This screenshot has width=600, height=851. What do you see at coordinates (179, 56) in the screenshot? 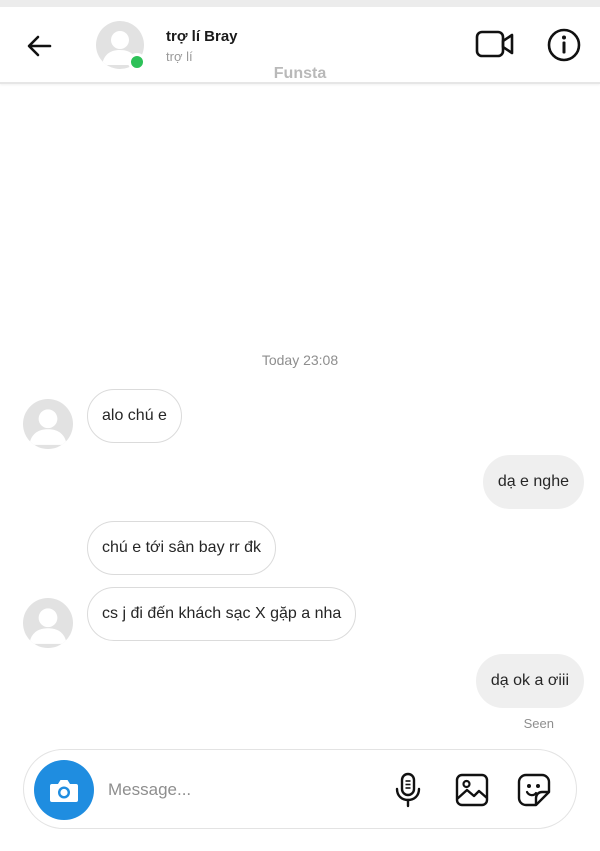
I see `contact-subtitle: trợ lí` at bounding box center [179, 56].